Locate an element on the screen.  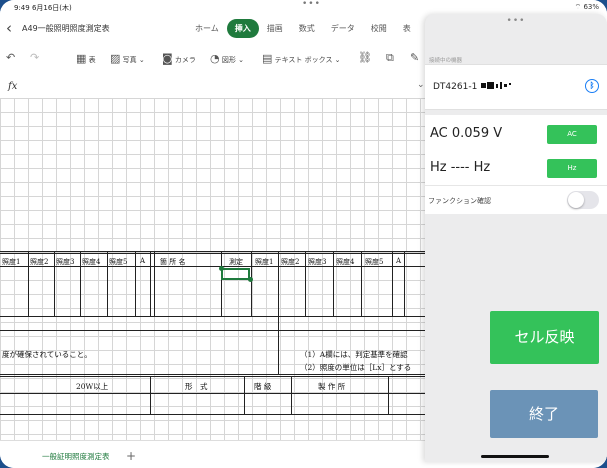
function-check-row: ファンクション確認 is located at coordinates (516, 199).